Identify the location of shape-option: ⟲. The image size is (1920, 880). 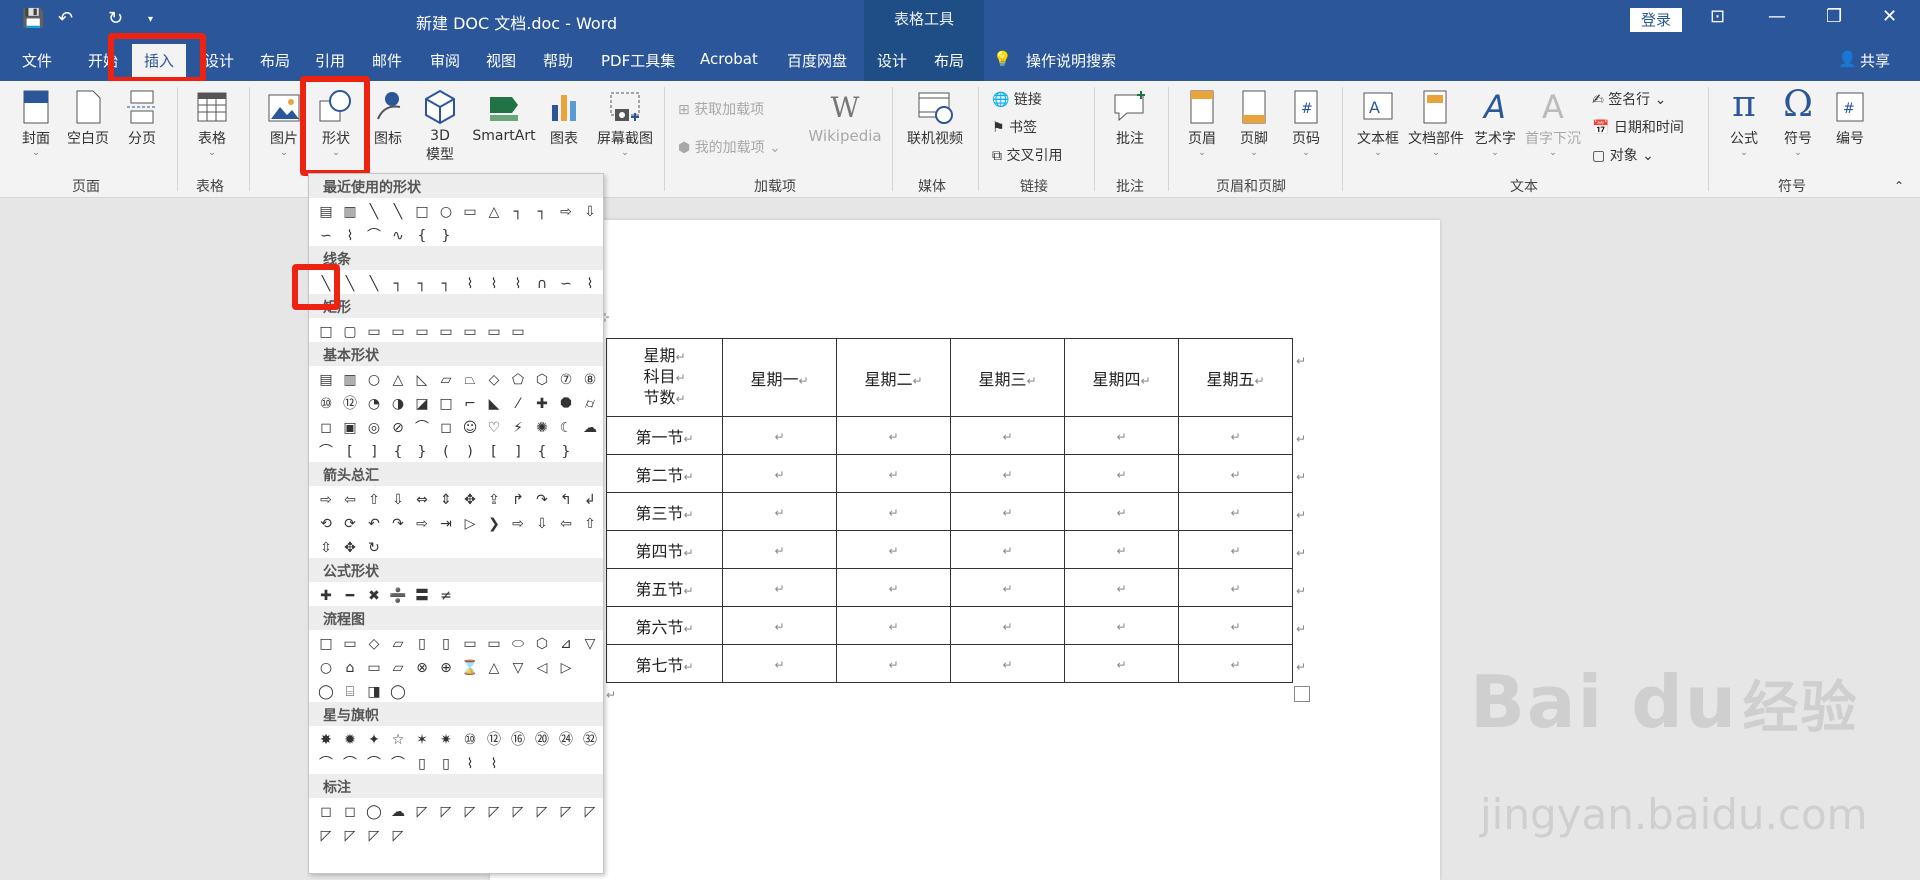
(326, 524).